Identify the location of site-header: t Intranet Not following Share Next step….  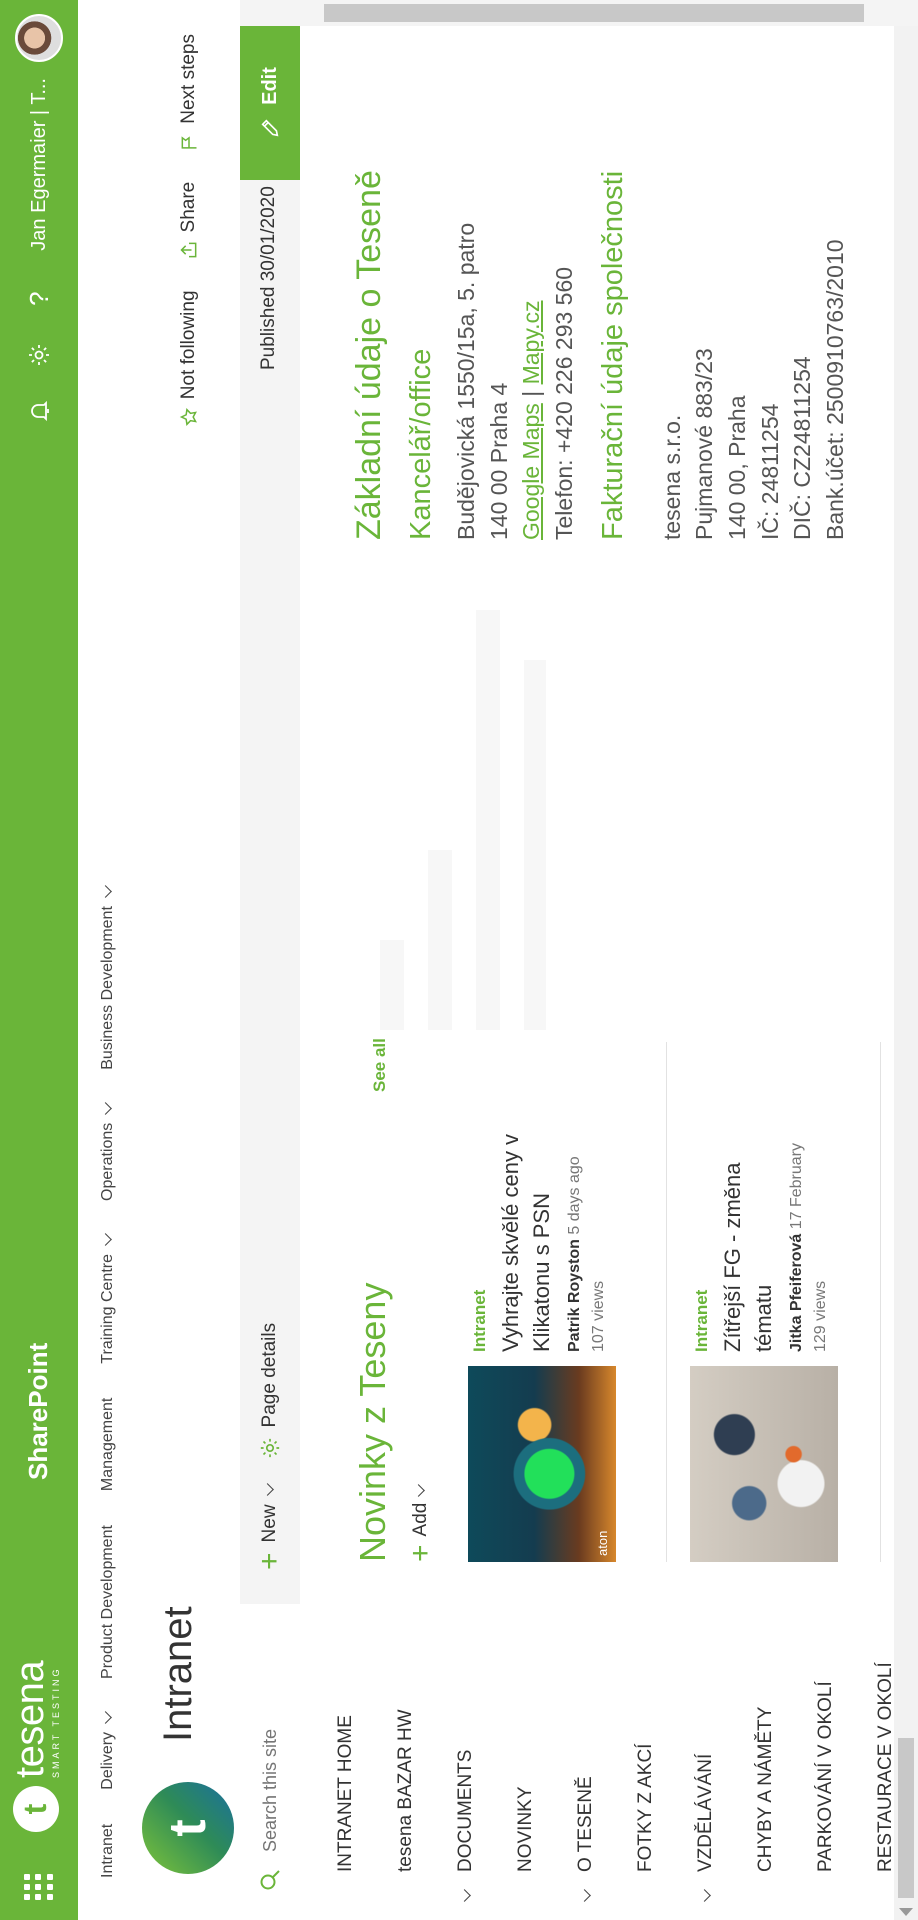
(189, 960).